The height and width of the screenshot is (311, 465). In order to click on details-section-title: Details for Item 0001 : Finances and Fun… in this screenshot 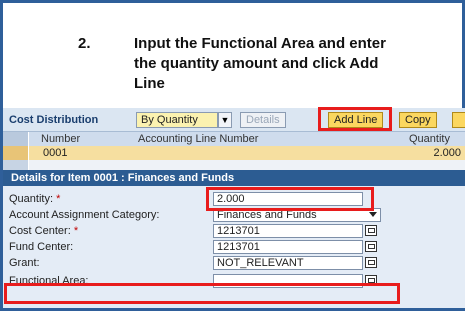, I will do `click(234, 178)`.